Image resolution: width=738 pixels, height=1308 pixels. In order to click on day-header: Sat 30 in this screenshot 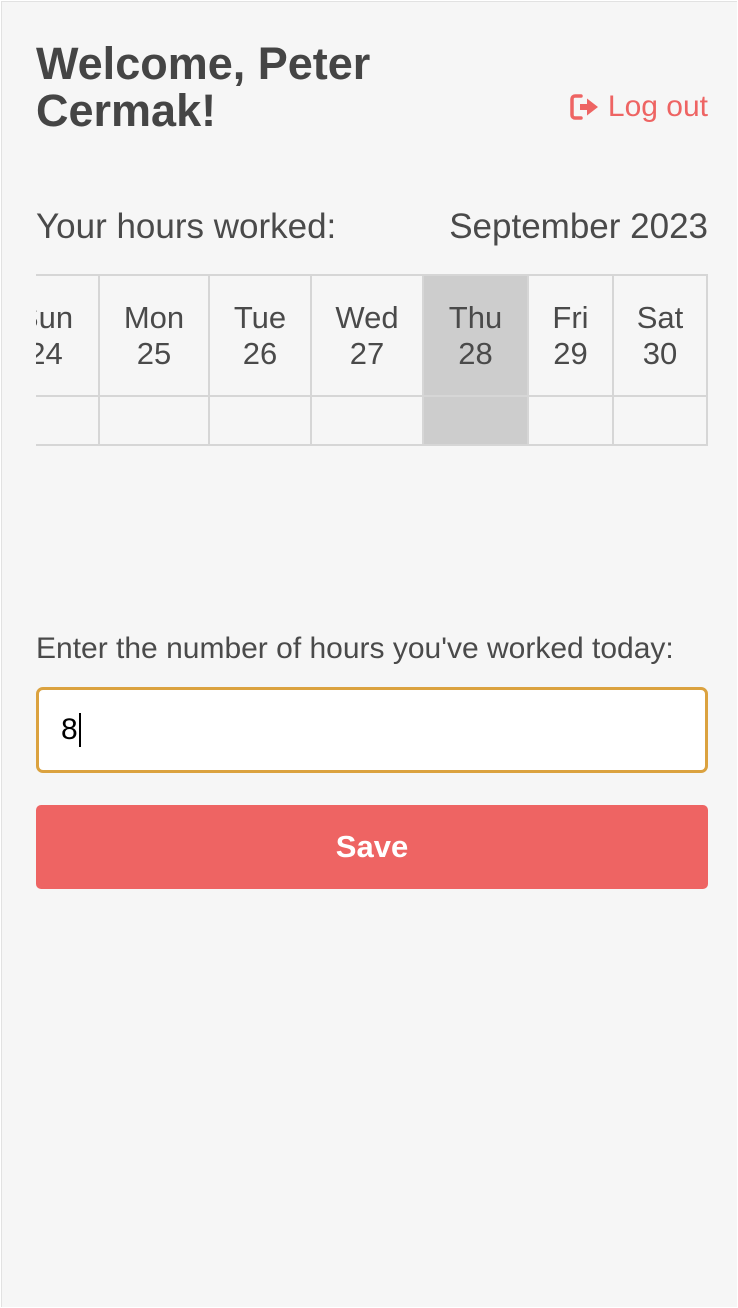, I will do `click(660, 336)`.